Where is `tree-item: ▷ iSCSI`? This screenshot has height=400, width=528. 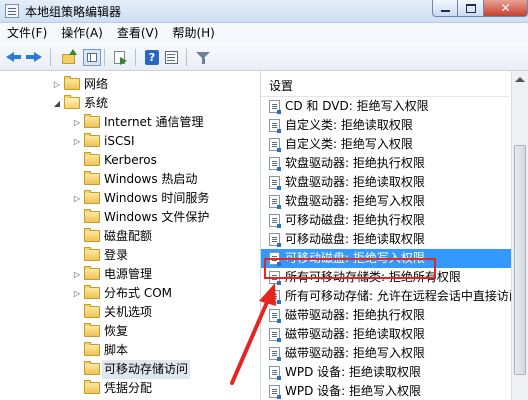
tree-item: ▷ iSCSI is located at coordinates (129, 141).